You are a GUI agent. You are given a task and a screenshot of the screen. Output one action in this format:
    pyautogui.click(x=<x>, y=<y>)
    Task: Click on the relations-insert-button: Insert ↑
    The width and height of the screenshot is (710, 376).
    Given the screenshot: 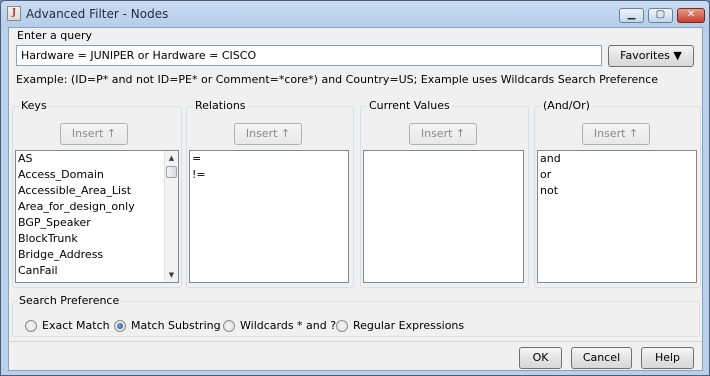 What is the action you would take?
    pyautogui.click(x=268, y=134)
    